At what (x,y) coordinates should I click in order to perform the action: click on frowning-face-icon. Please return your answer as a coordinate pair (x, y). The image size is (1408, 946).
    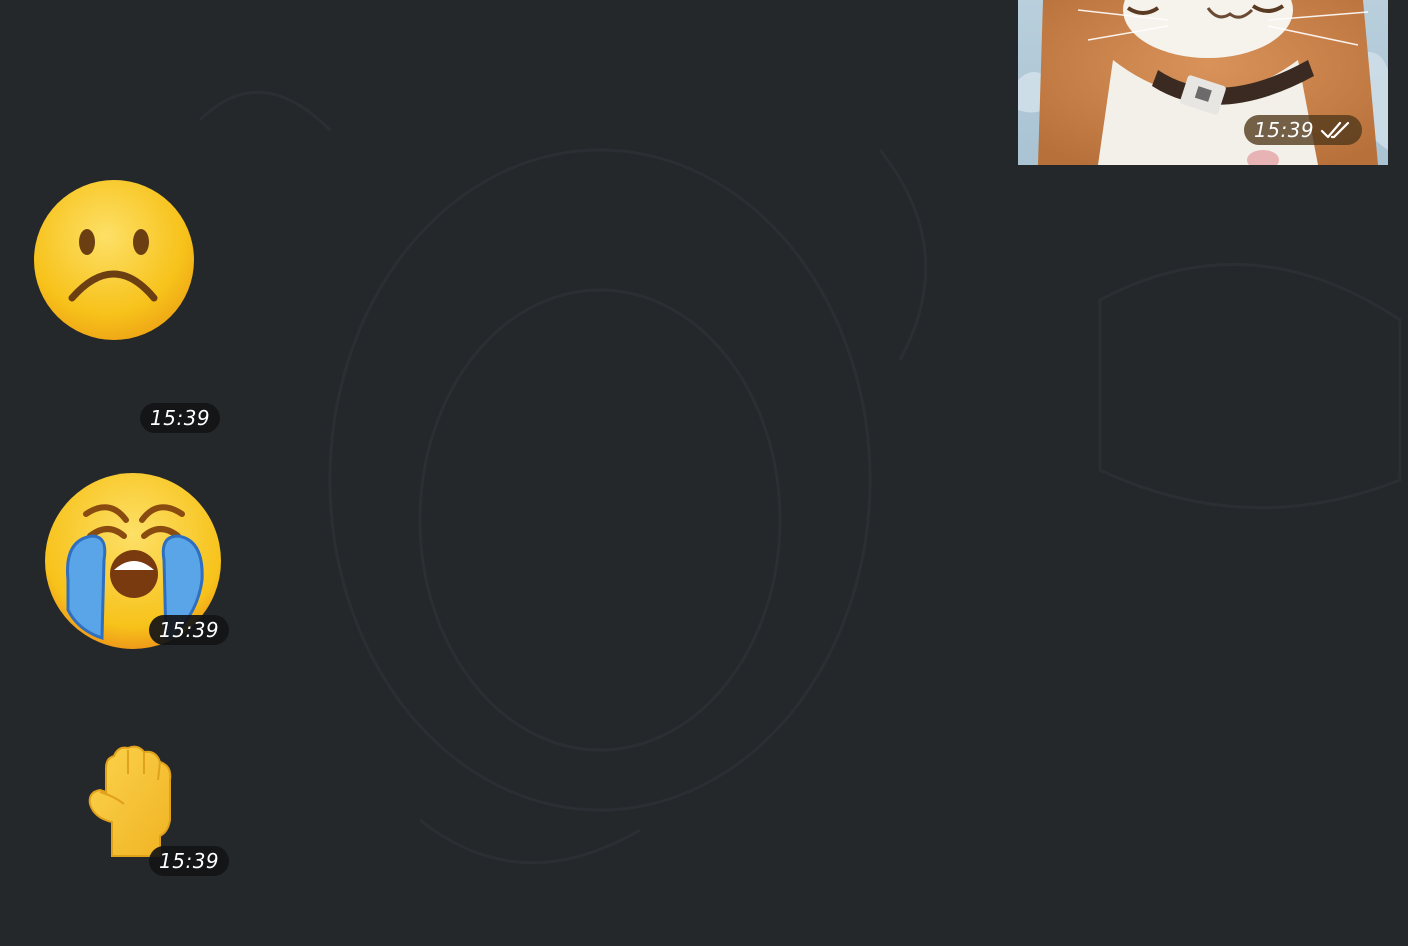
    Looking at the image, I should click on (114, 260).